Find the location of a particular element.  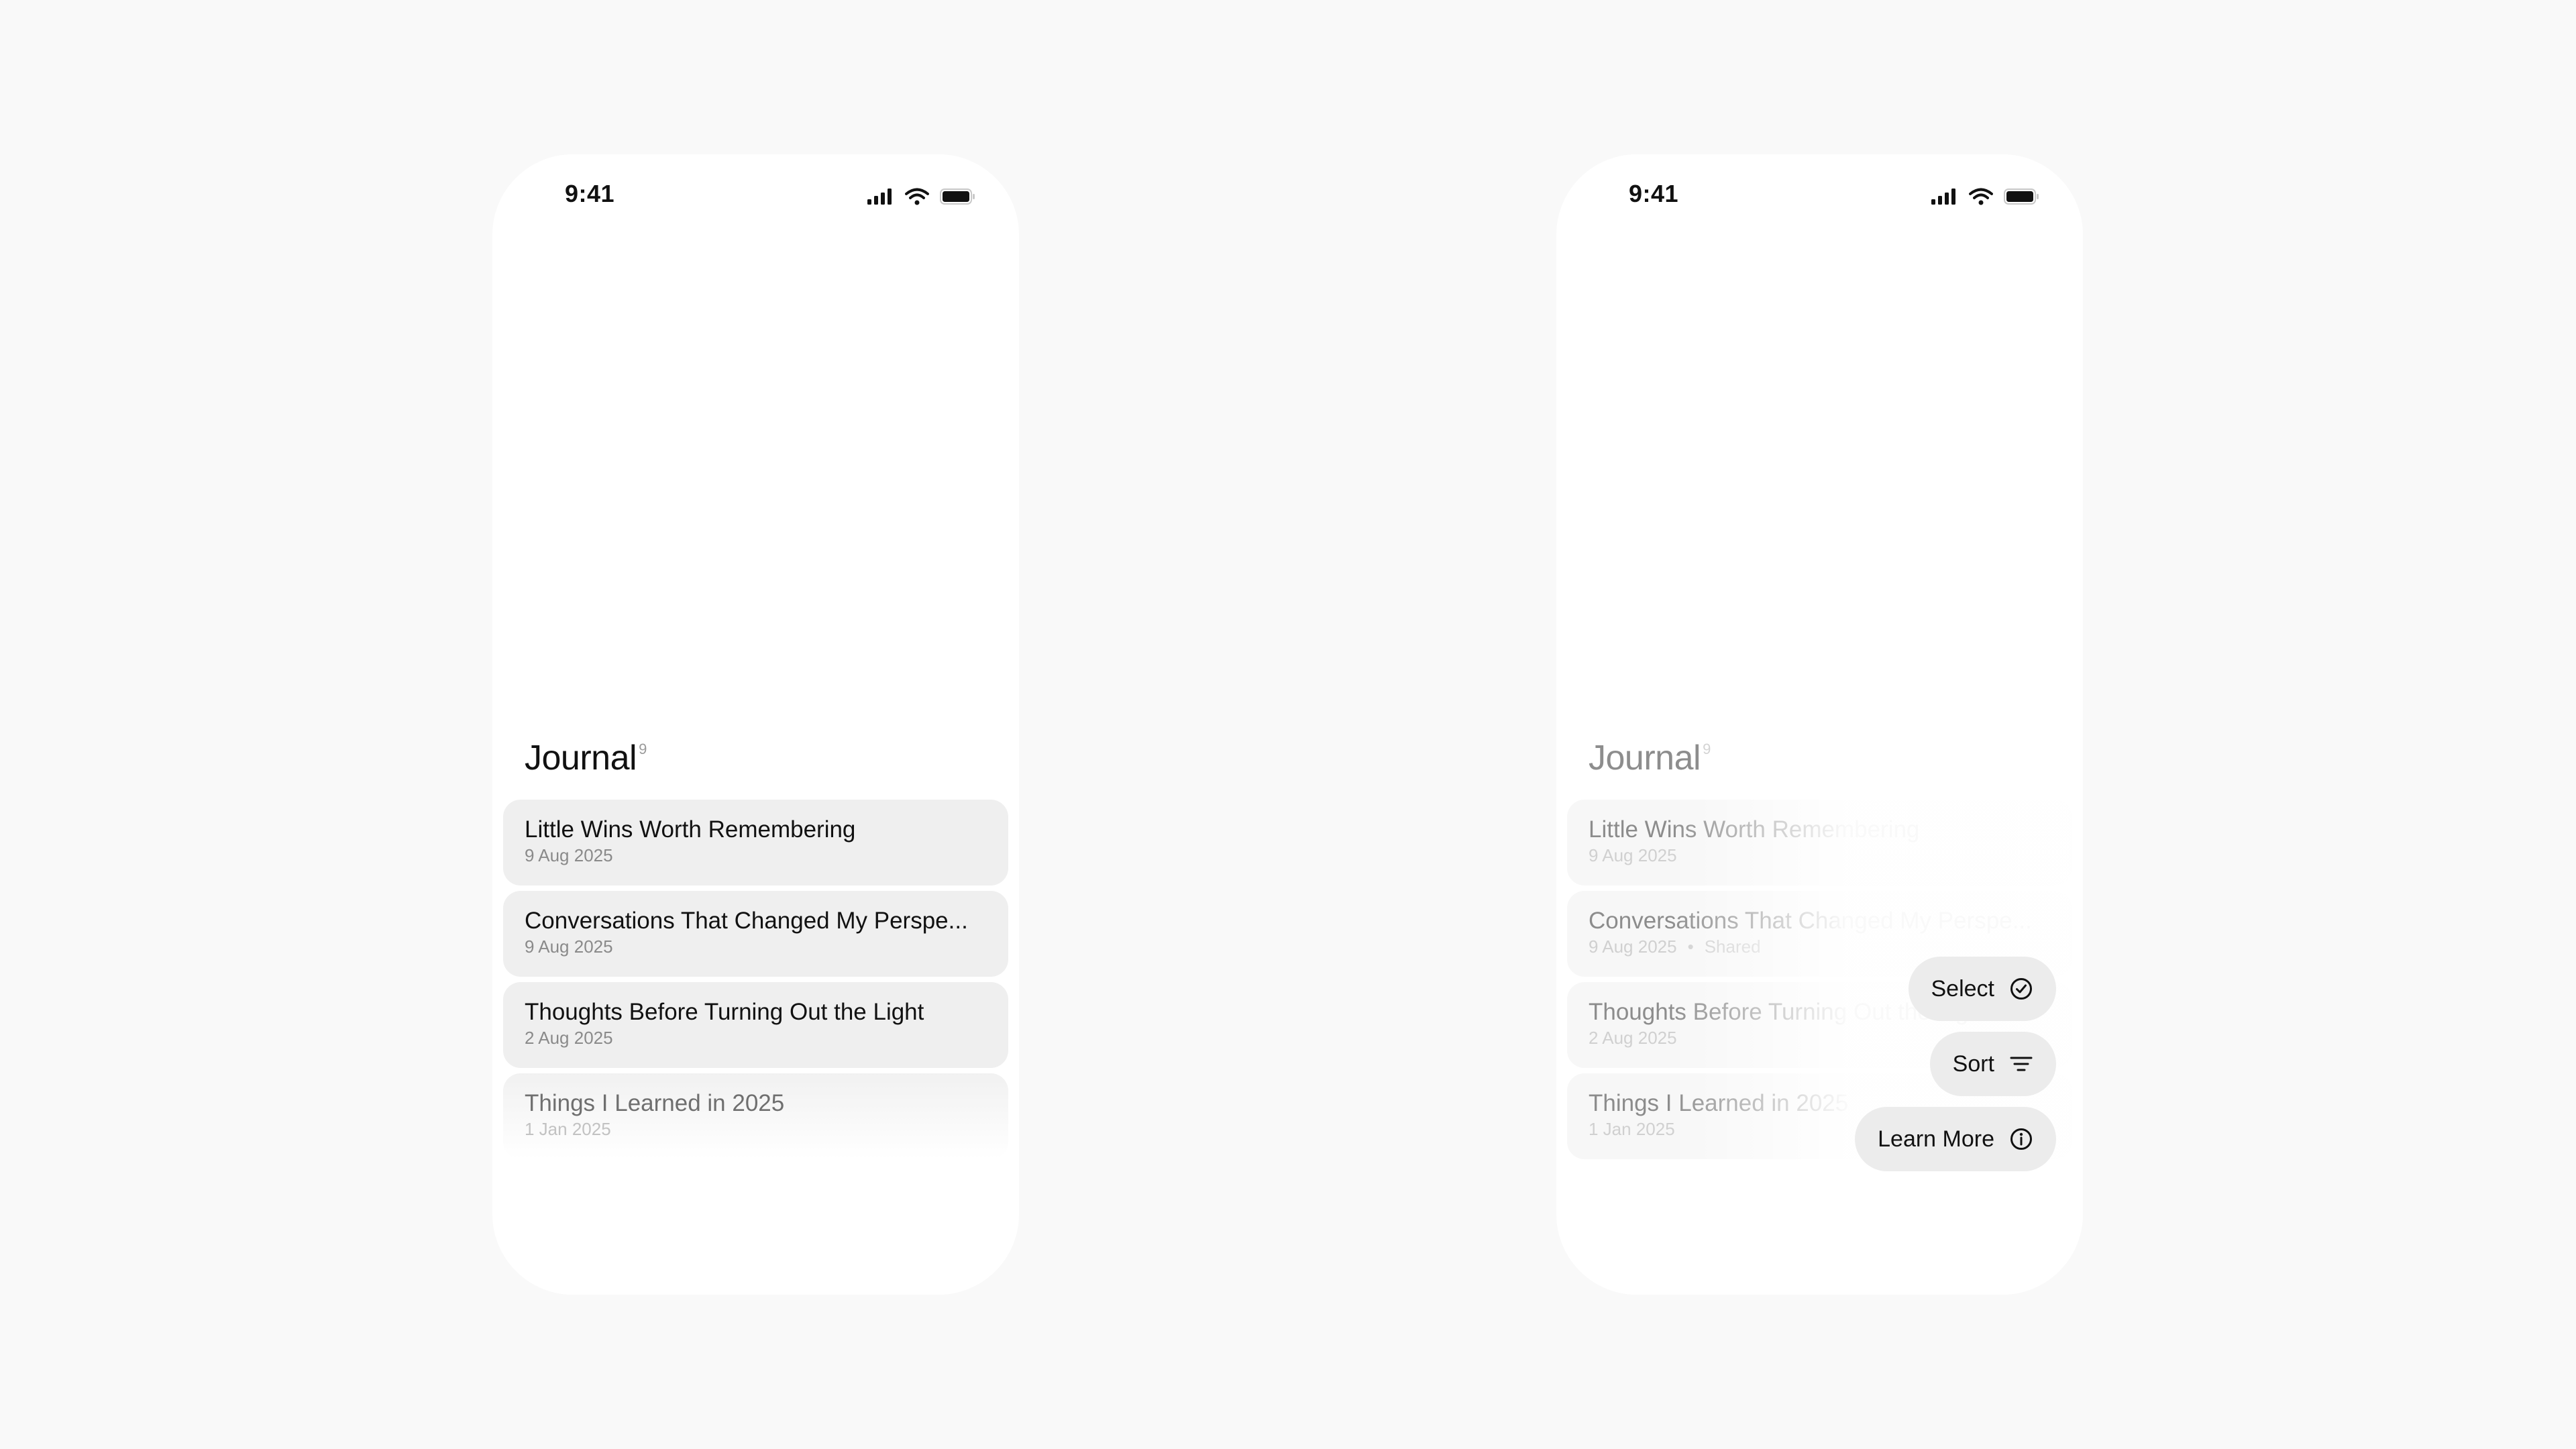

sort-lines-icon is located at coordinates (2021, 1064).